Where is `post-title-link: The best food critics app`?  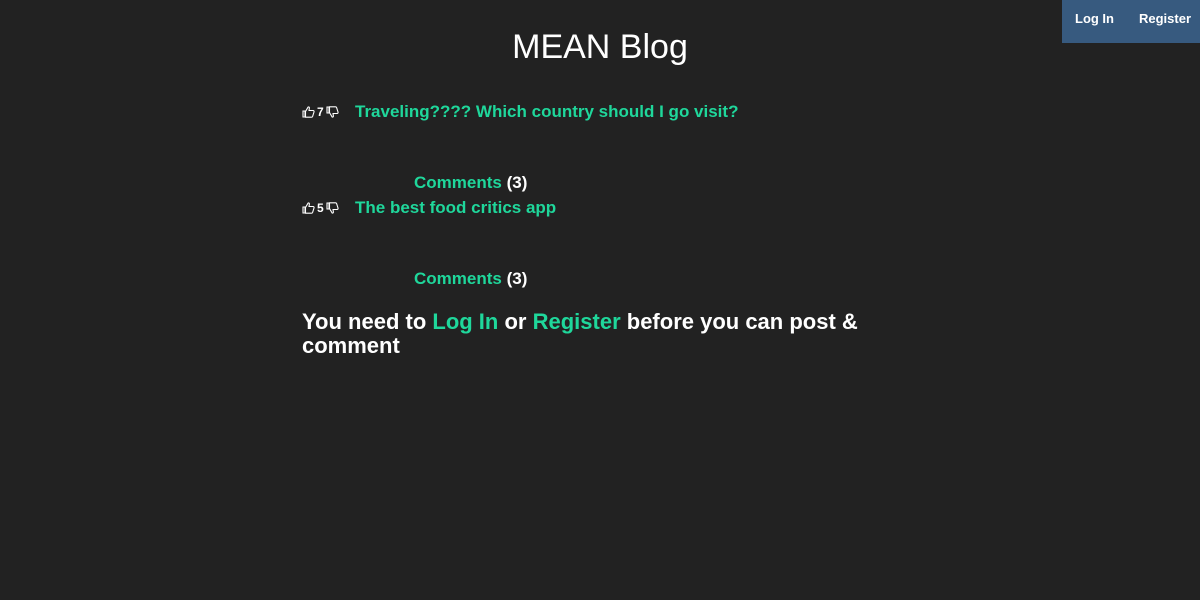
post-title-link: The best food critics app is located at coordinates (455, 208).